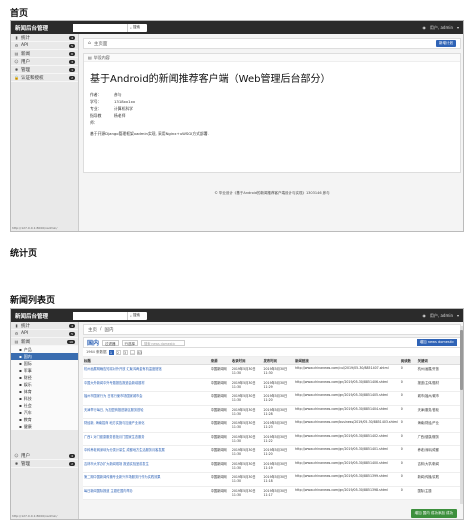 This screenshot has width=474, height=524. Describe the element at coordinates (436, 342) in the screenshot. I see `add-news-button: 增加 news domestic` at that location.